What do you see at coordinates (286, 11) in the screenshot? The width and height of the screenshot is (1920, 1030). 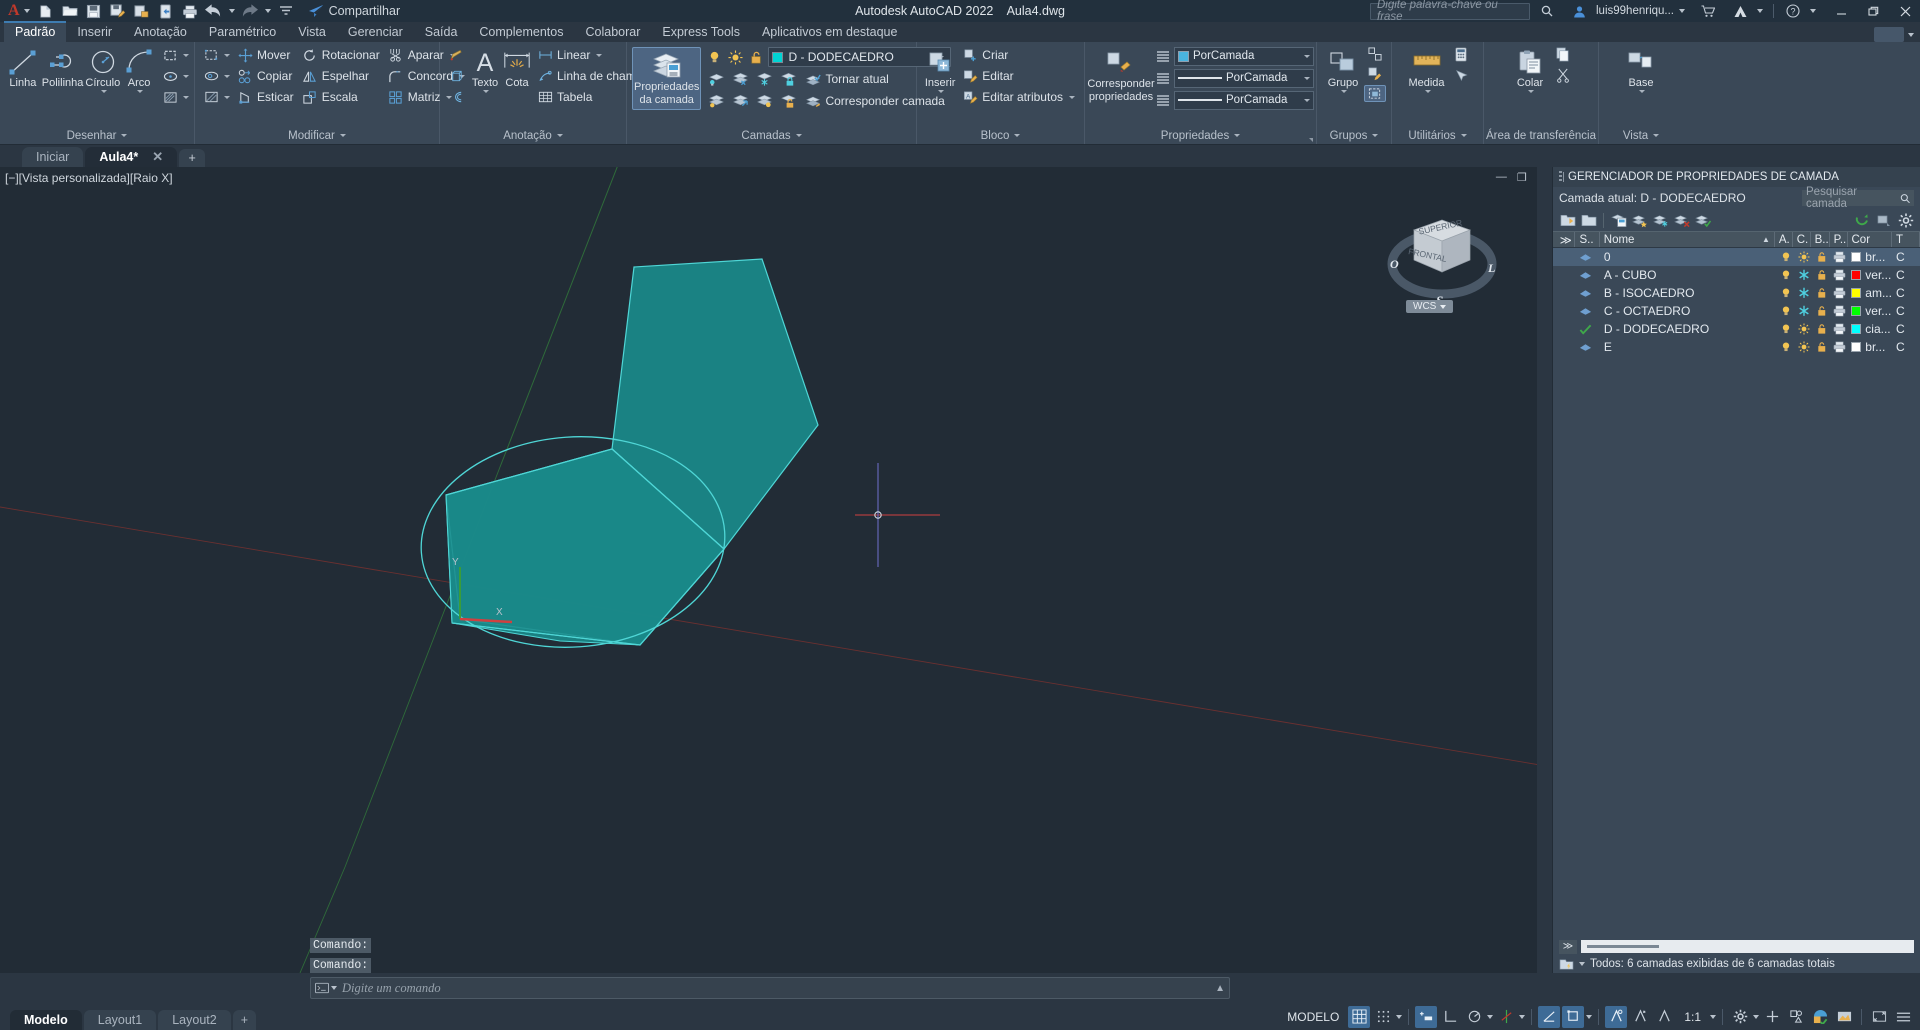 I see `customize-qat-icon` at bounding box center [286, 11].